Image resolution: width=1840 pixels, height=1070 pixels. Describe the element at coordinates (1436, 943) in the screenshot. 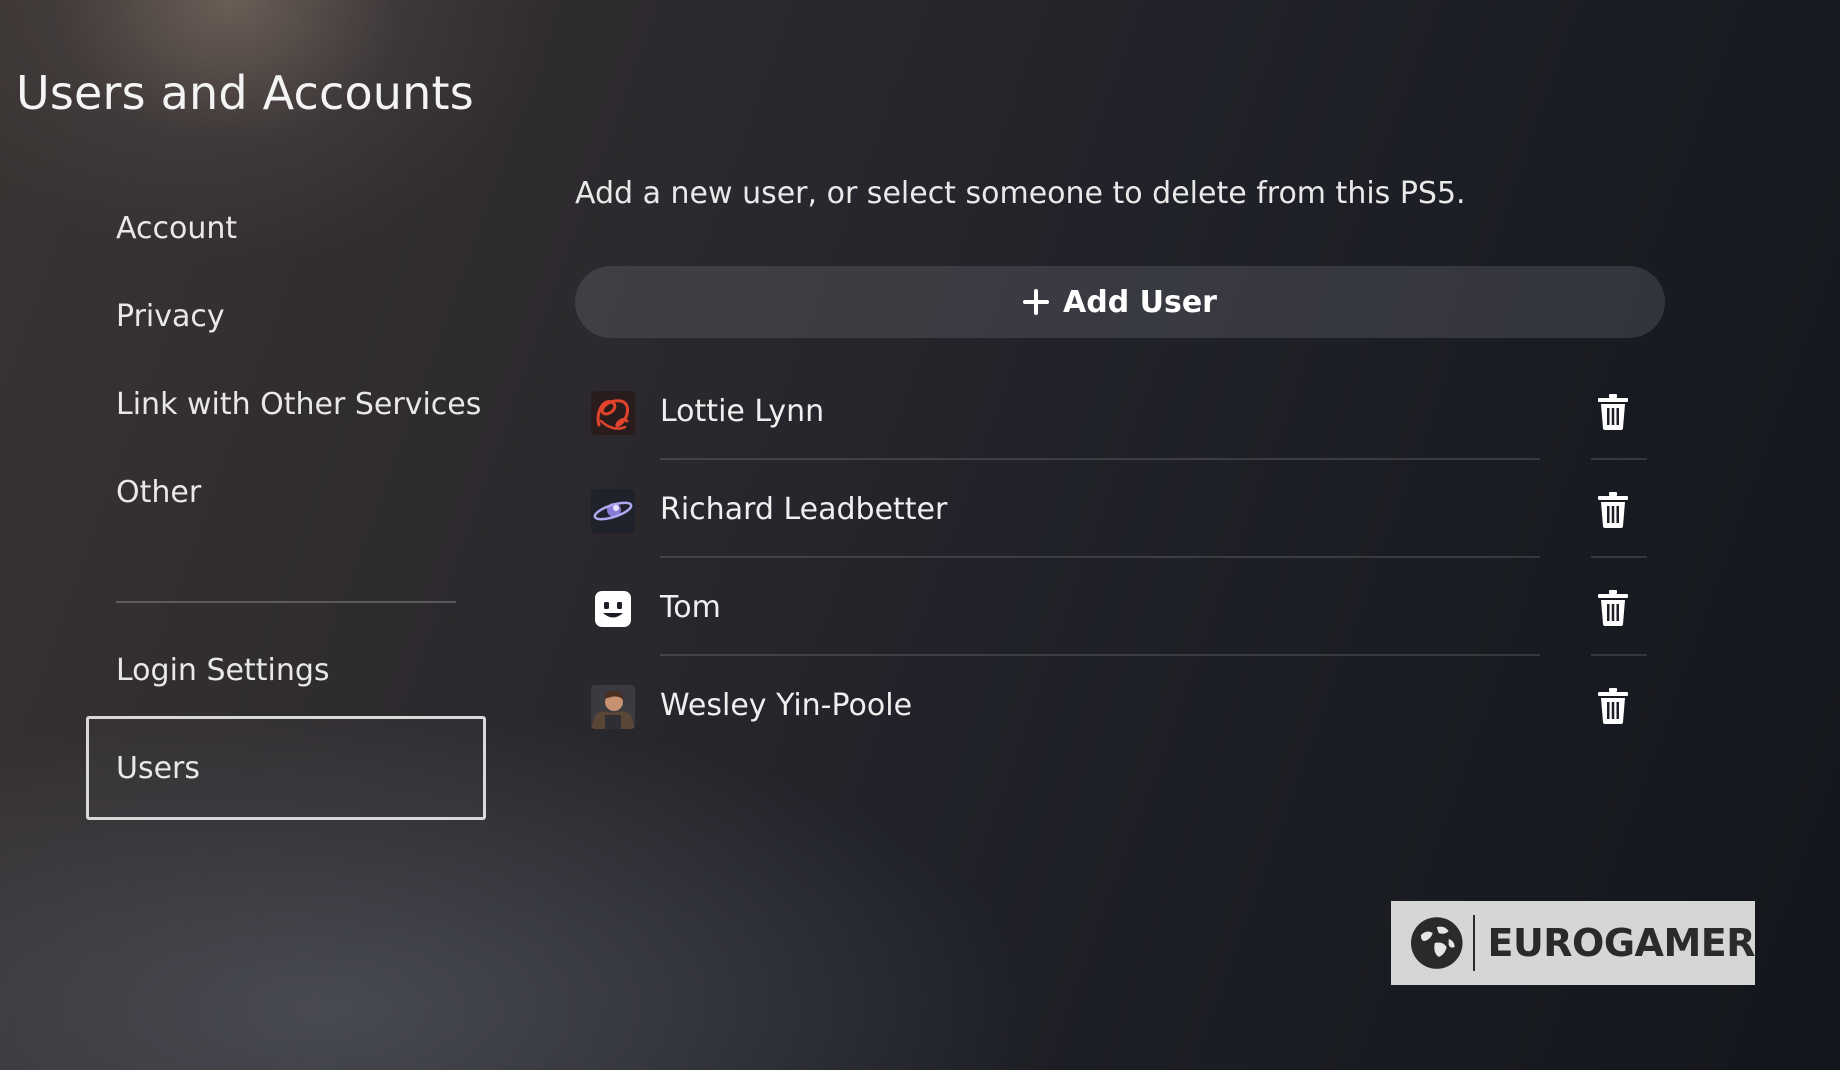

I see `globe-icon` at that location.